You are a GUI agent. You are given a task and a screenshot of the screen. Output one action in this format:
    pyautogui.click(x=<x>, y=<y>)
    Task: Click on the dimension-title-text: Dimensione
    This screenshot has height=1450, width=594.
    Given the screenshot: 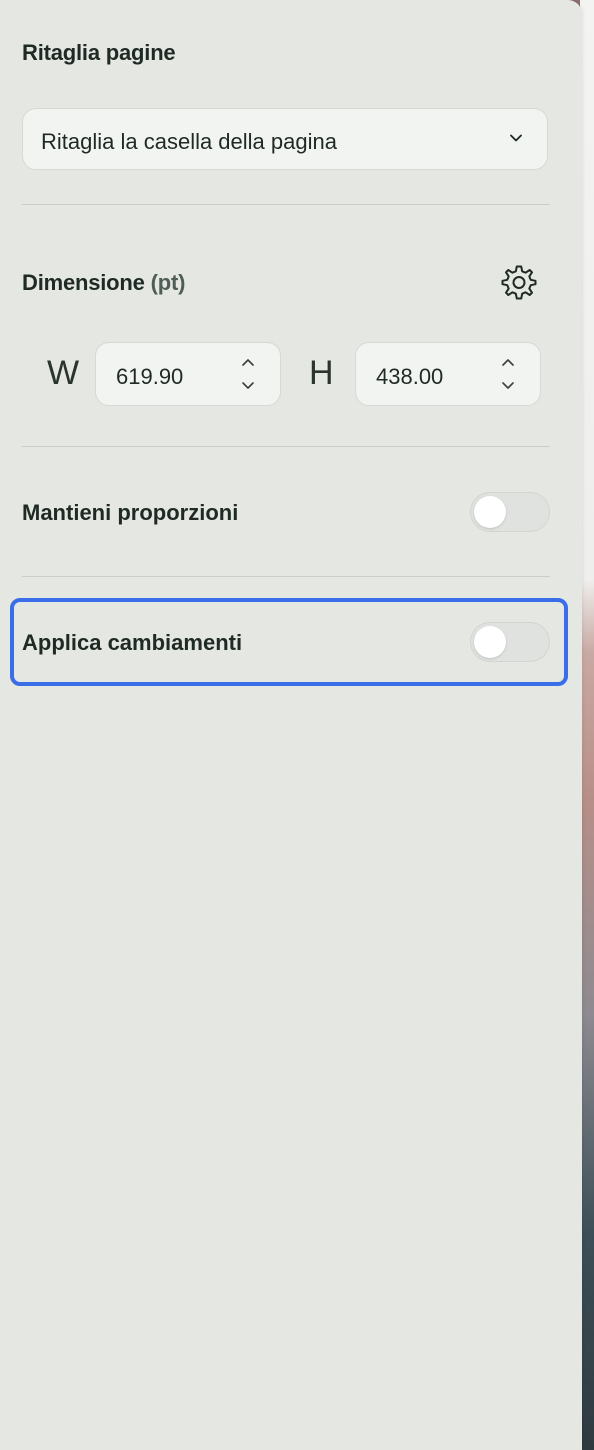 What is the action you would take?
    pyautogui.click(x=83, y=282)
    